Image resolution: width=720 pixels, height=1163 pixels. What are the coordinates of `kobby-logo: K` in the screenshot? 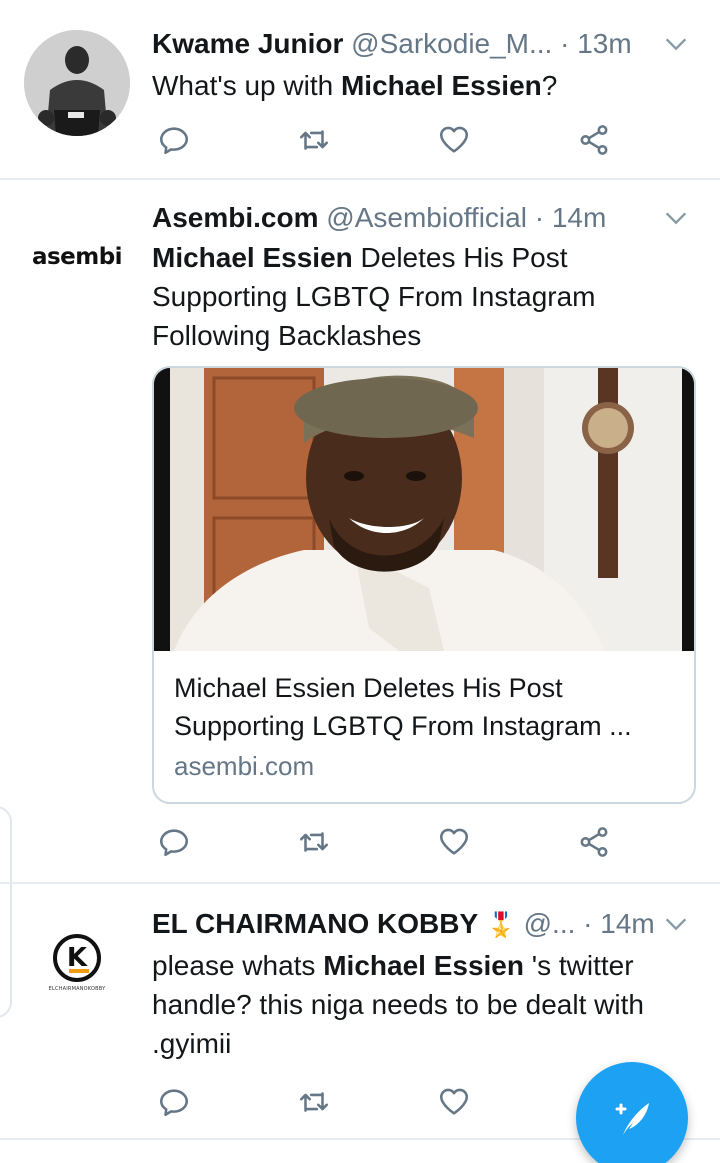 It's located at (77, 958).